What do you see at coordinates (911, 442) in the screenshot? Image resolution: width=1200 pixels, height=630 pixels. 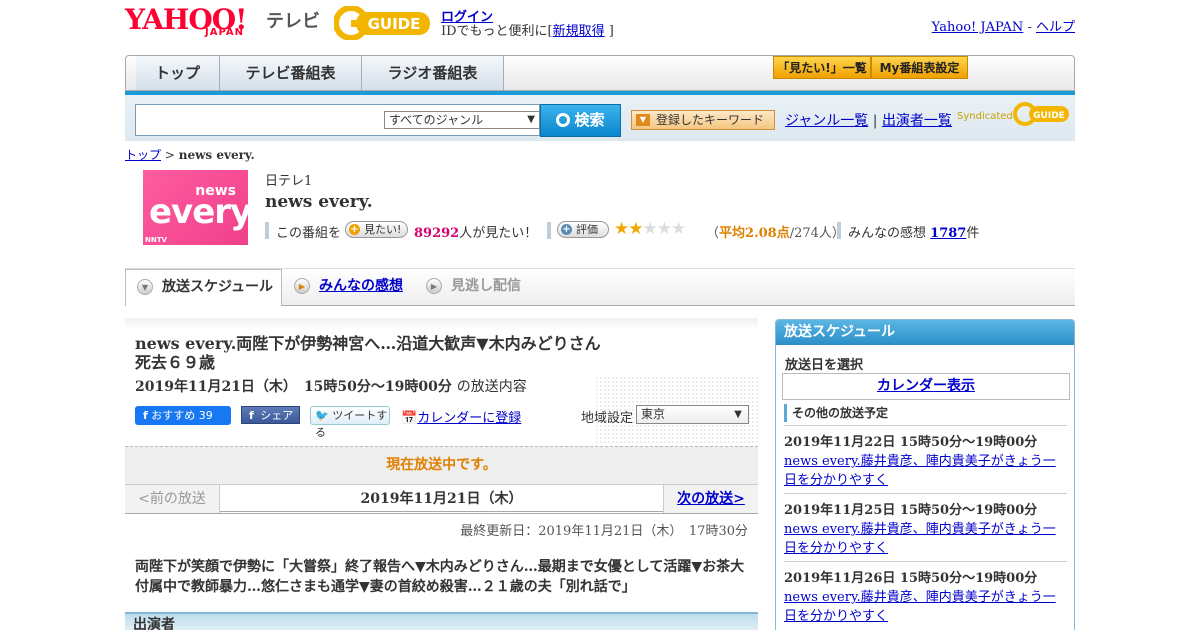 I see `broadcast-date: 2019年11月22日 15時50分～19時00分` at bounding box center [911, 442].